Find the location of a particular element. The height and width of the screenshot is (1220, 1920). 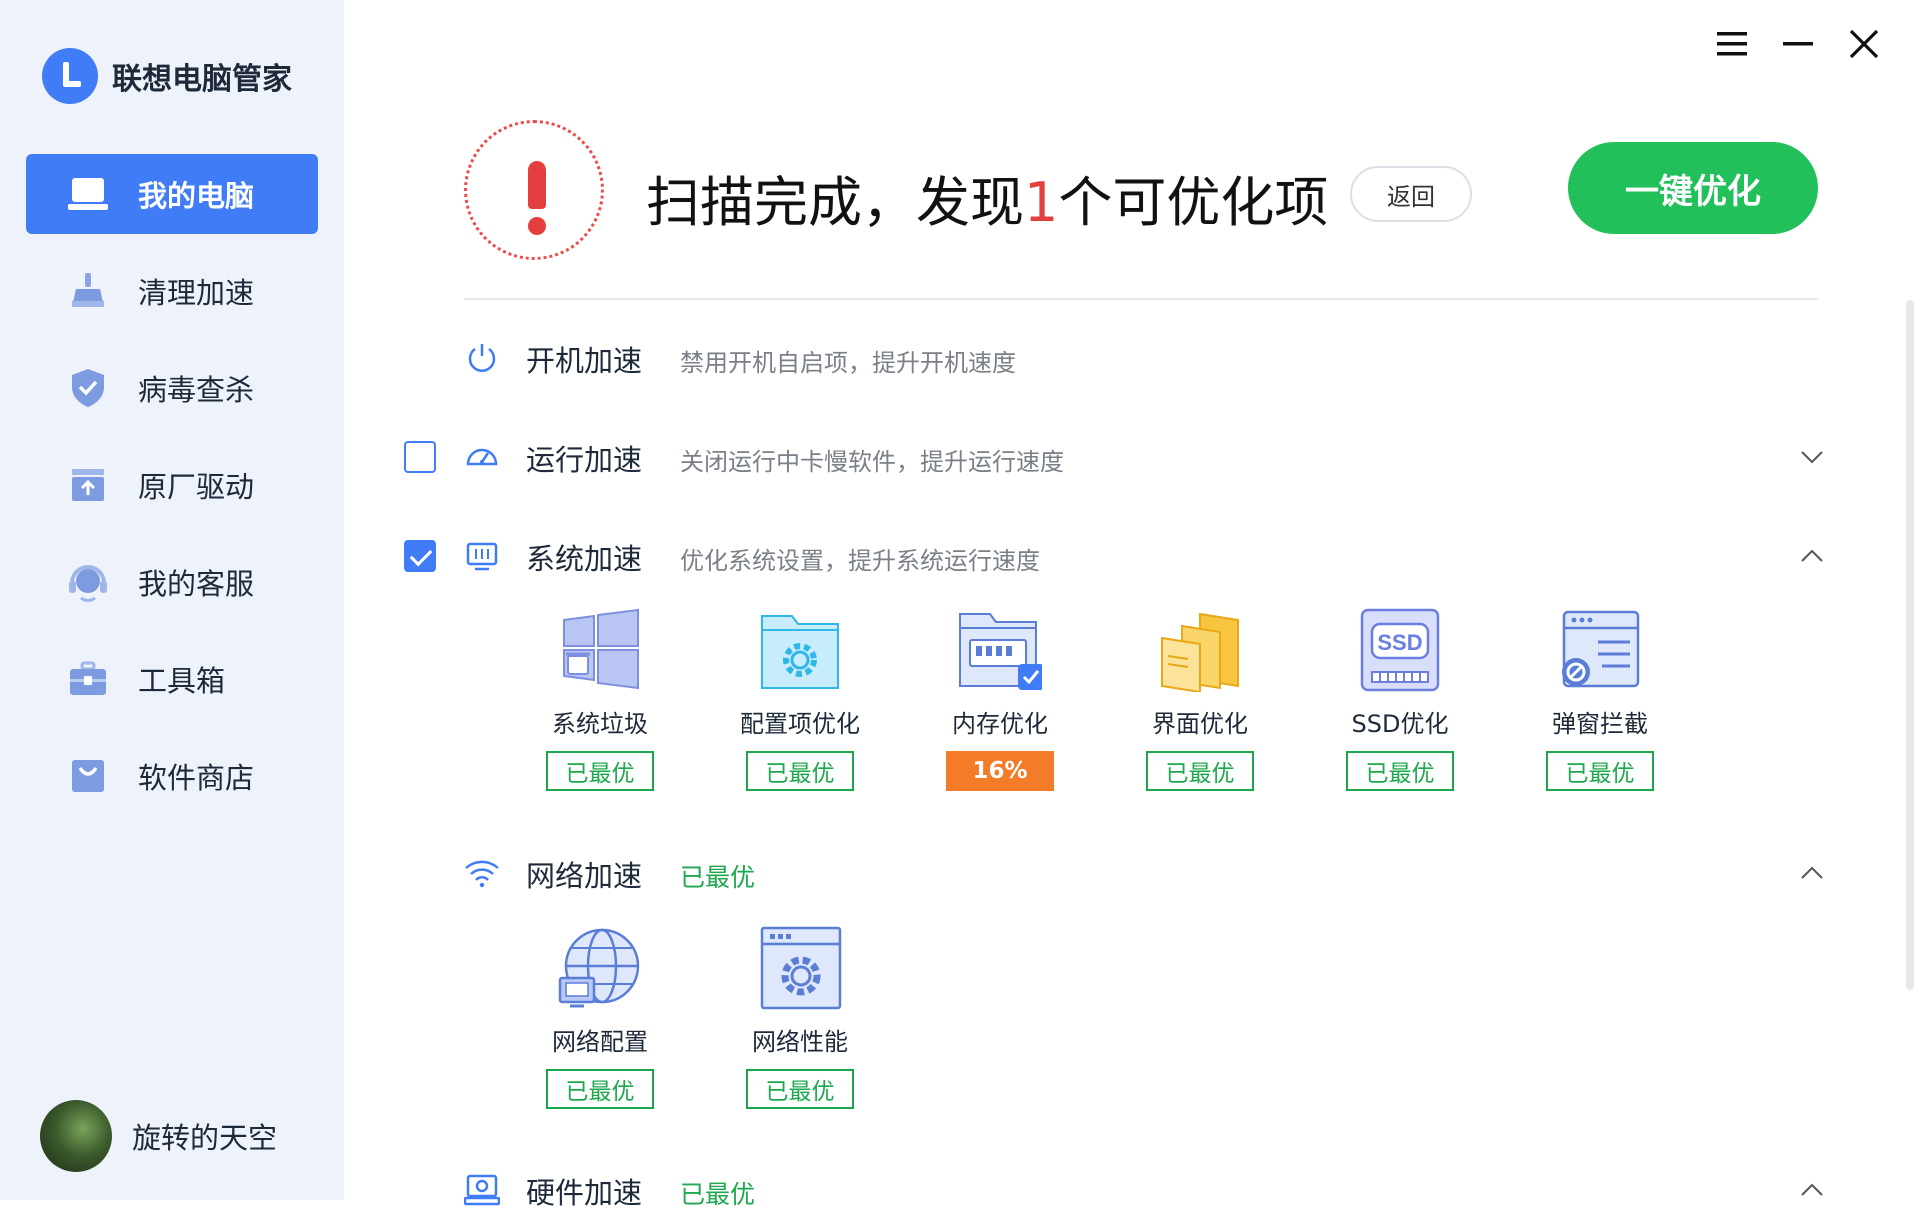

alert-icon is located at coordinates (534, 190).